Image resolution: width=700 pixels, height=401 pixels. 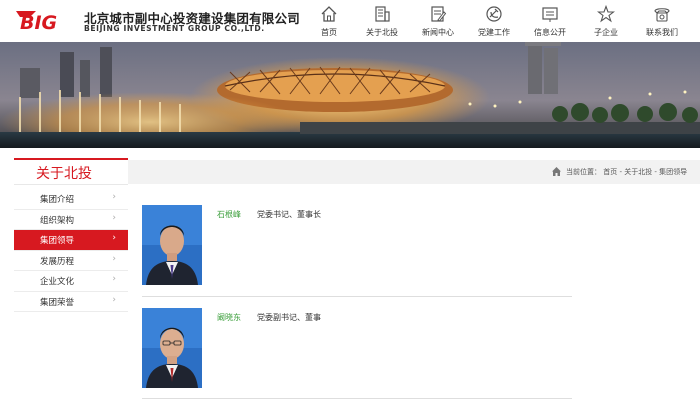 I want to click on breadcrumb-text: 当前位置： 首页 - 关于北投 - 集团领导, so click(x=626, y=172).